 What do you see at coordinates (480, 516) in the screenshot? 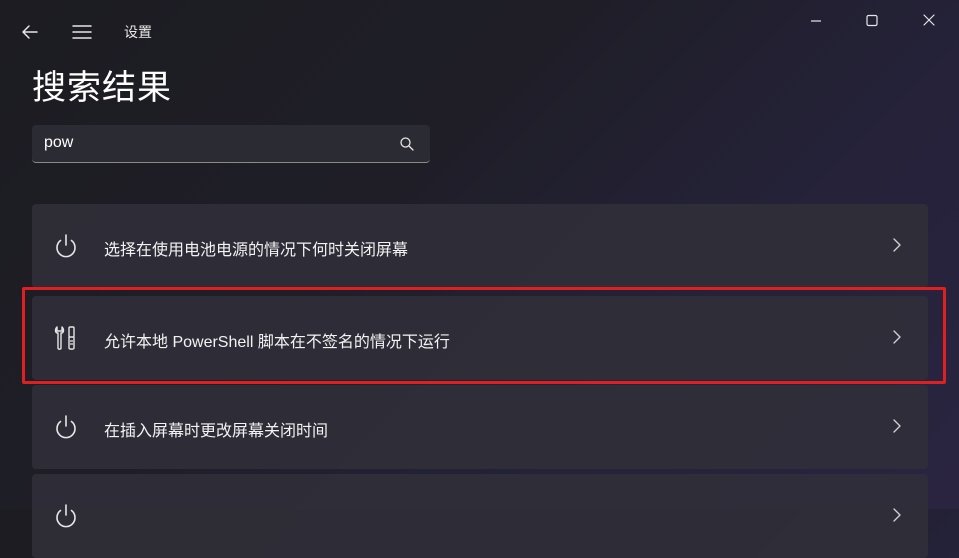
I see `result-item-partial` at bounding box center [480, 516].